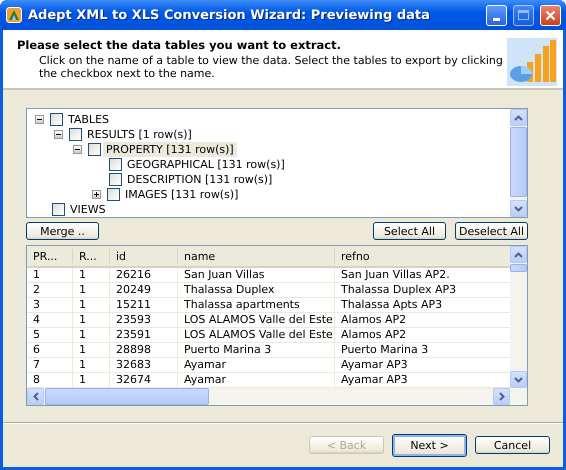  Describe the element at coordinates (512, 445) in the screenshot. I see `wizard-button: Cancel` at that location.